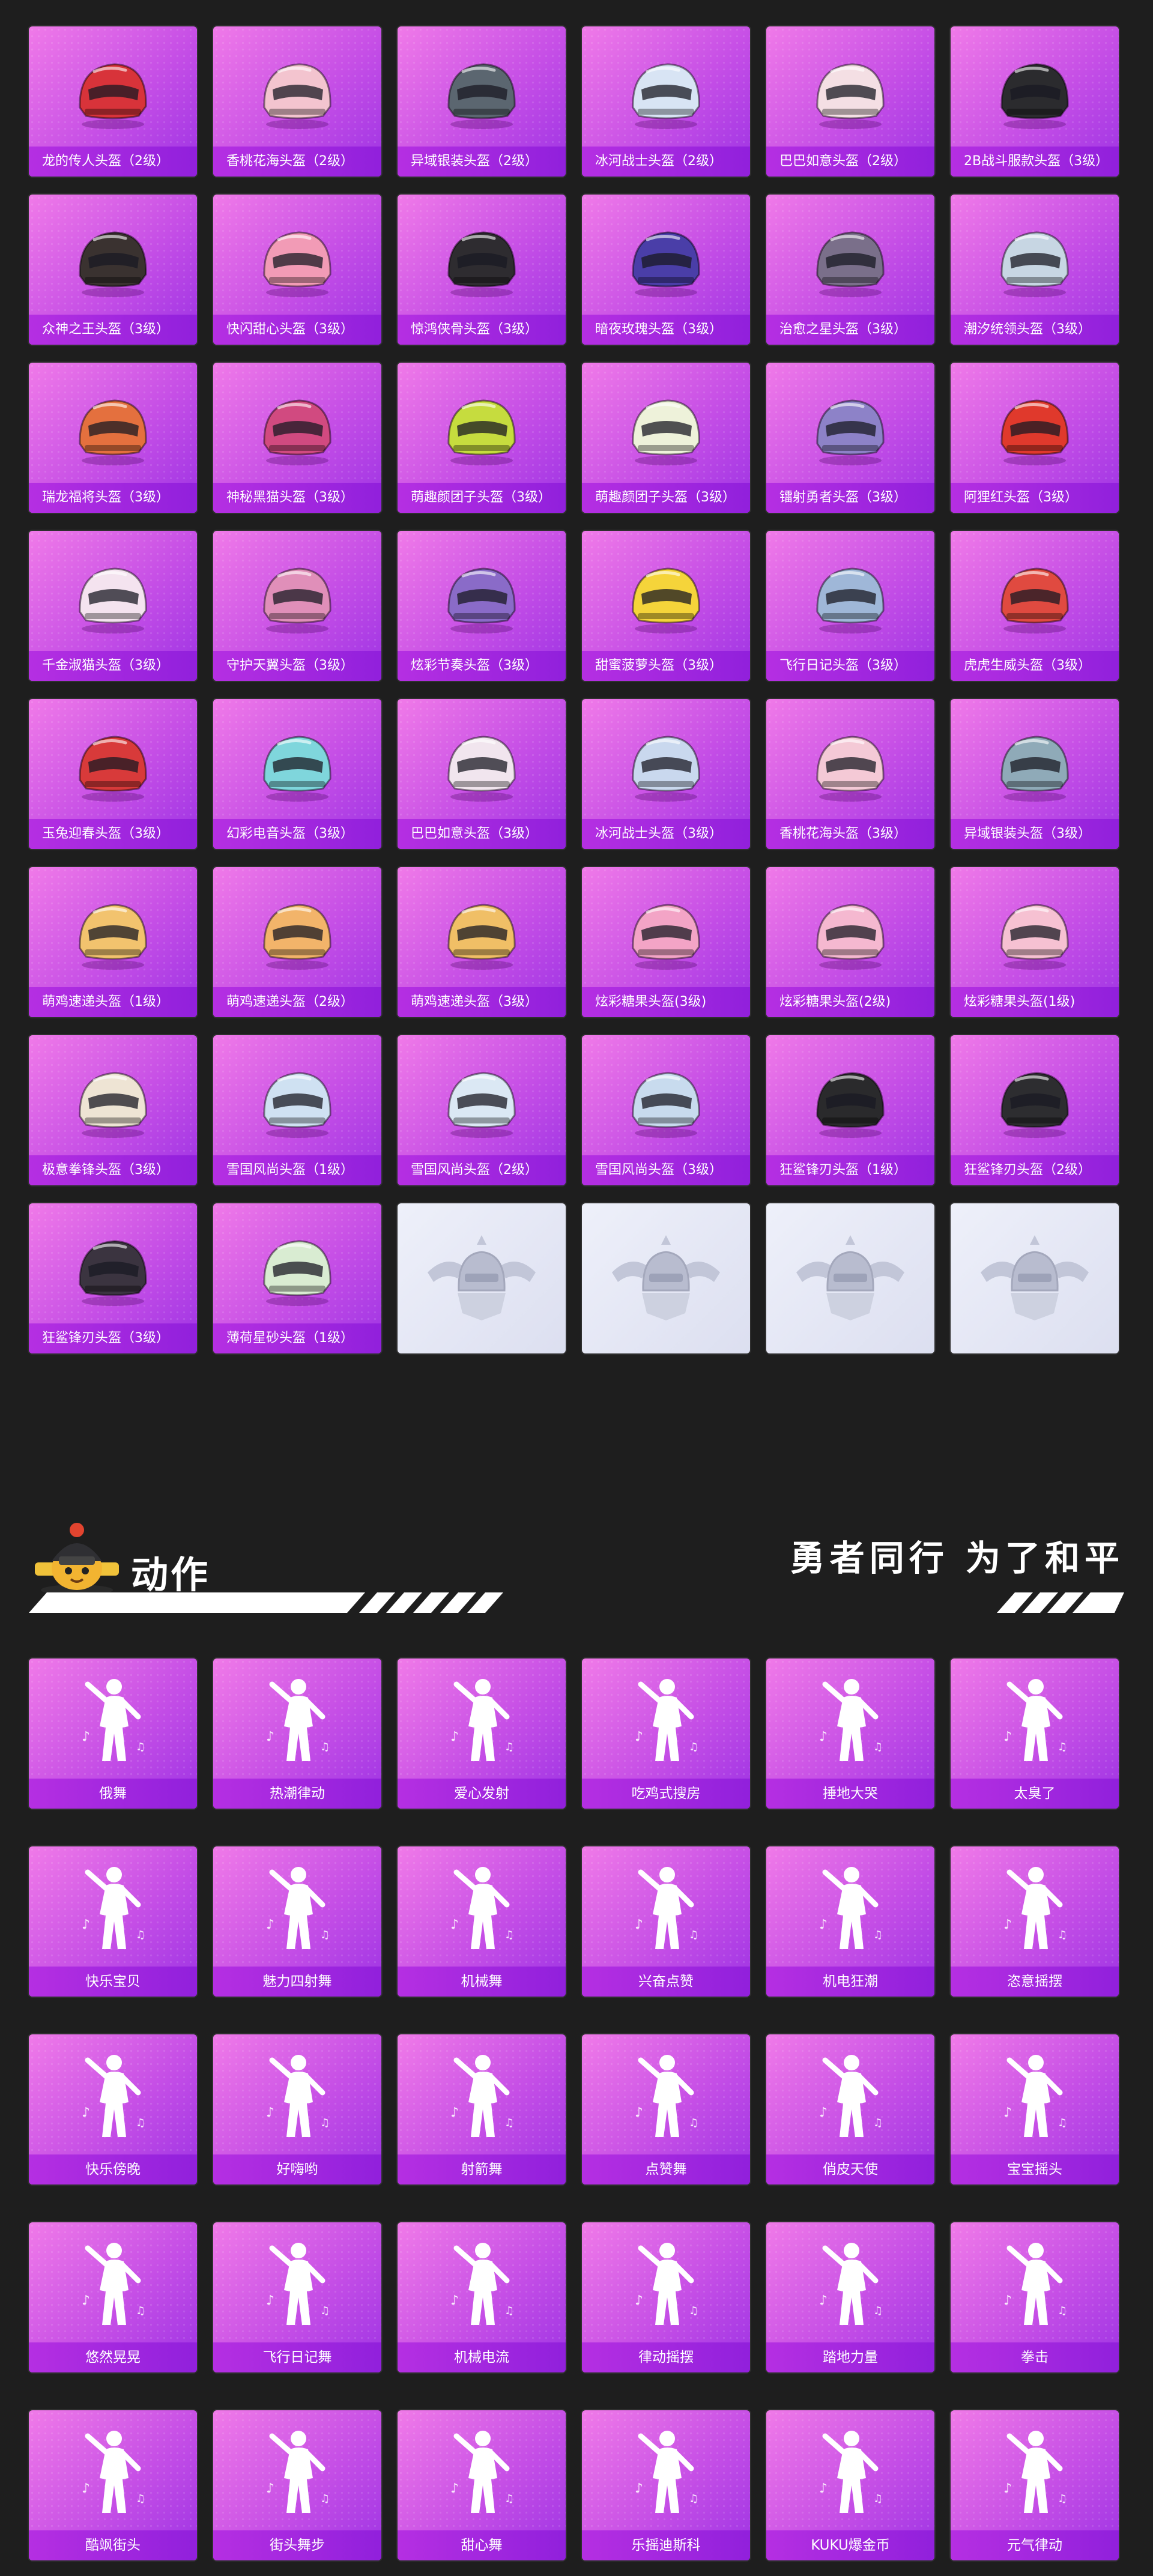 This screenshot has width=1153, height=2576. Describe the element at coordinates (113, 438) in the screenshot. I see `helmet-card: 瑞龙福将头盔（3级）` at that location.